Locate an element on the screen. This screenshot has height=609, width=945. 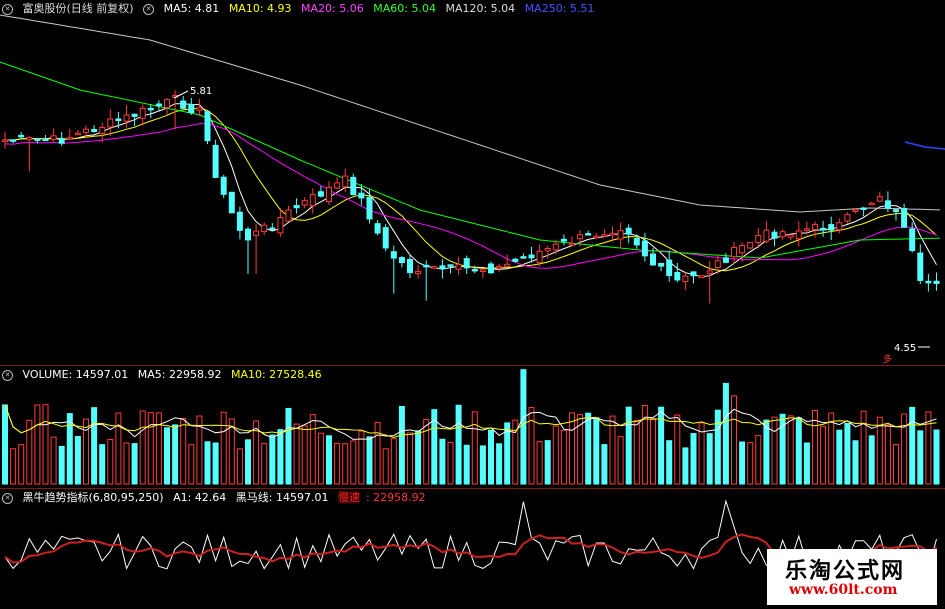
ma120-label: MA120: 5.04 is located at coordinates (480, 8).